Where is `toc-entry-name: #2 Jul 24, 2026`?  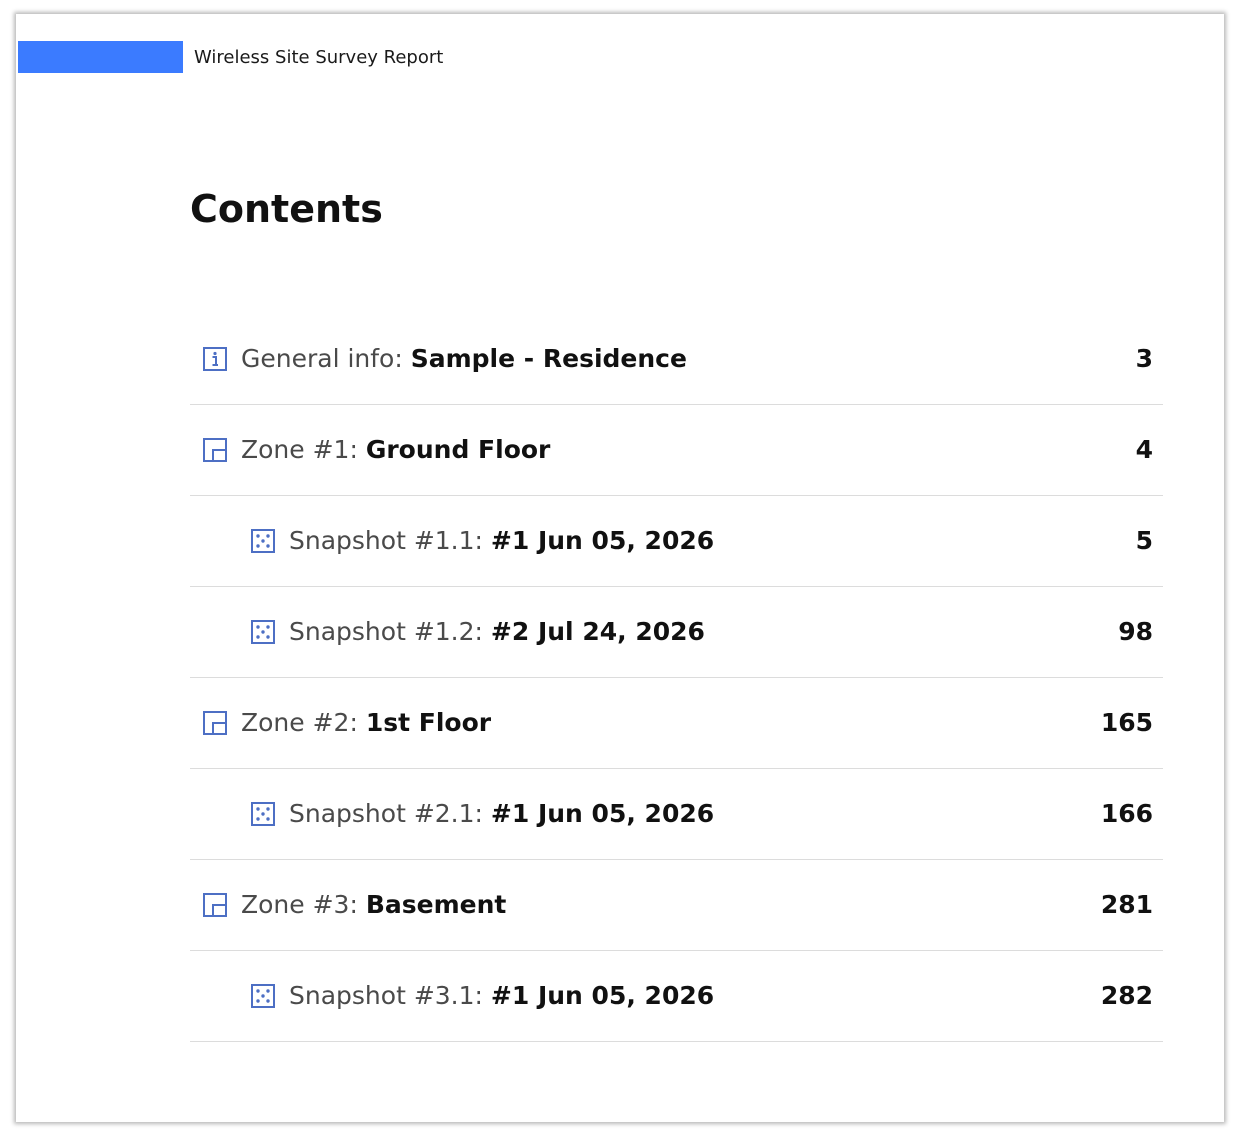 toc-entry-name: #2 Jul 24, 2026 is located at coordinates (597, 631).